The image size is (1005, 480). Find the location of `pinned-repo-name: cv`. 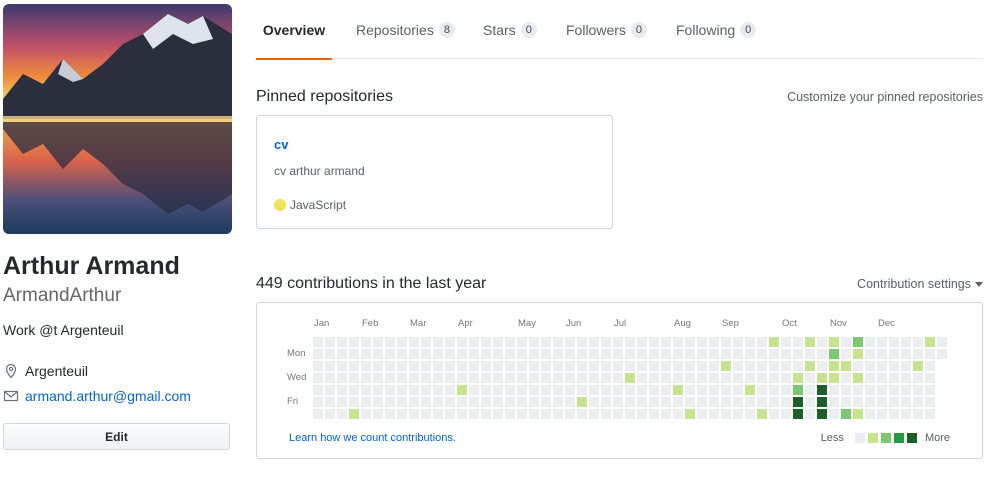

pinned-repo-name: cv is located at coordinates (281, 144).